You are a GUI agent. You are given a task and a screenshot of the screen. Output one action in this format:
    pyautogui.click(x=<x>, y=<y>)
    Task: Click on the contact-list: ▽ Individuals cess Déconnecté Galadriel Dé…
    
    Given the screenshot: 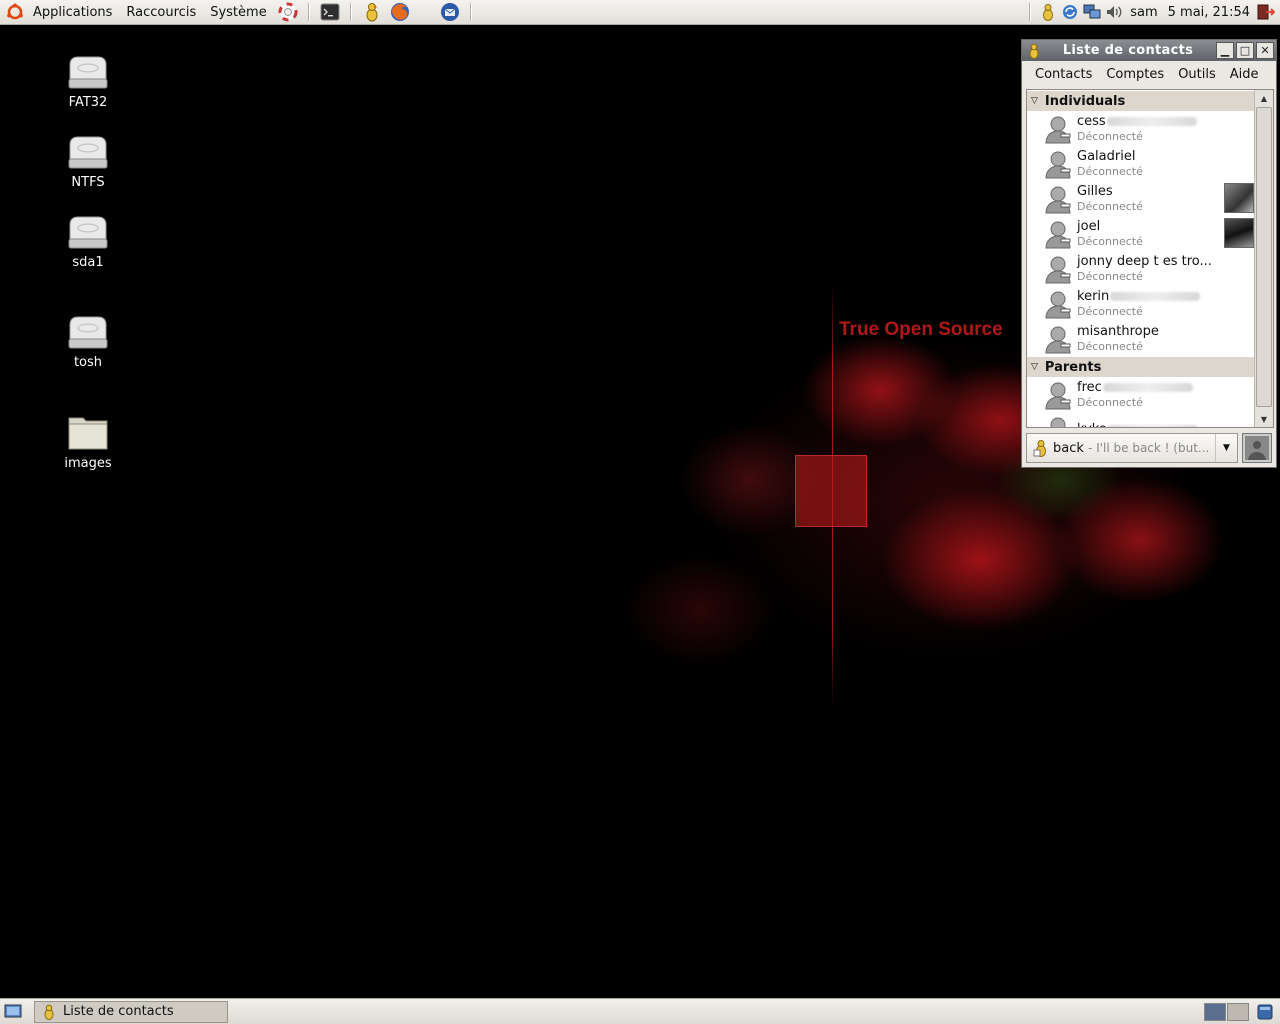 What is the action you would take?
    pyautogui.click(x=1150, y=258)
    